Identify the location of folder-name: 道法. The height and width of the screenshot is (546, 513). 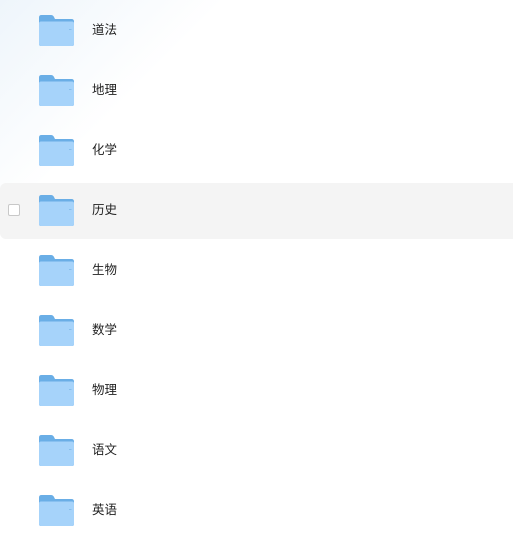
(105, 29).